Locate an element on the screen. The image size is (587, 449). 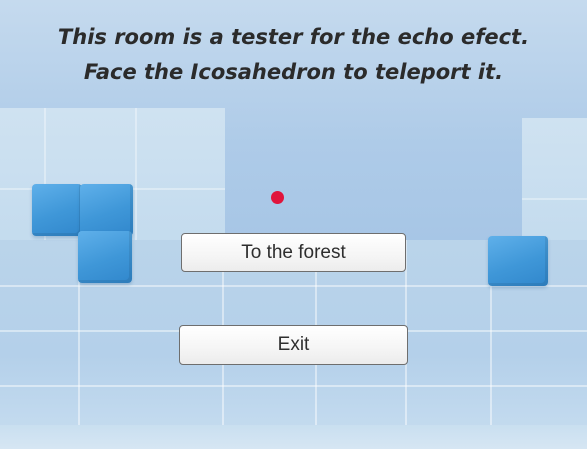
right-wall-panel is located at coordinates (554, 183).